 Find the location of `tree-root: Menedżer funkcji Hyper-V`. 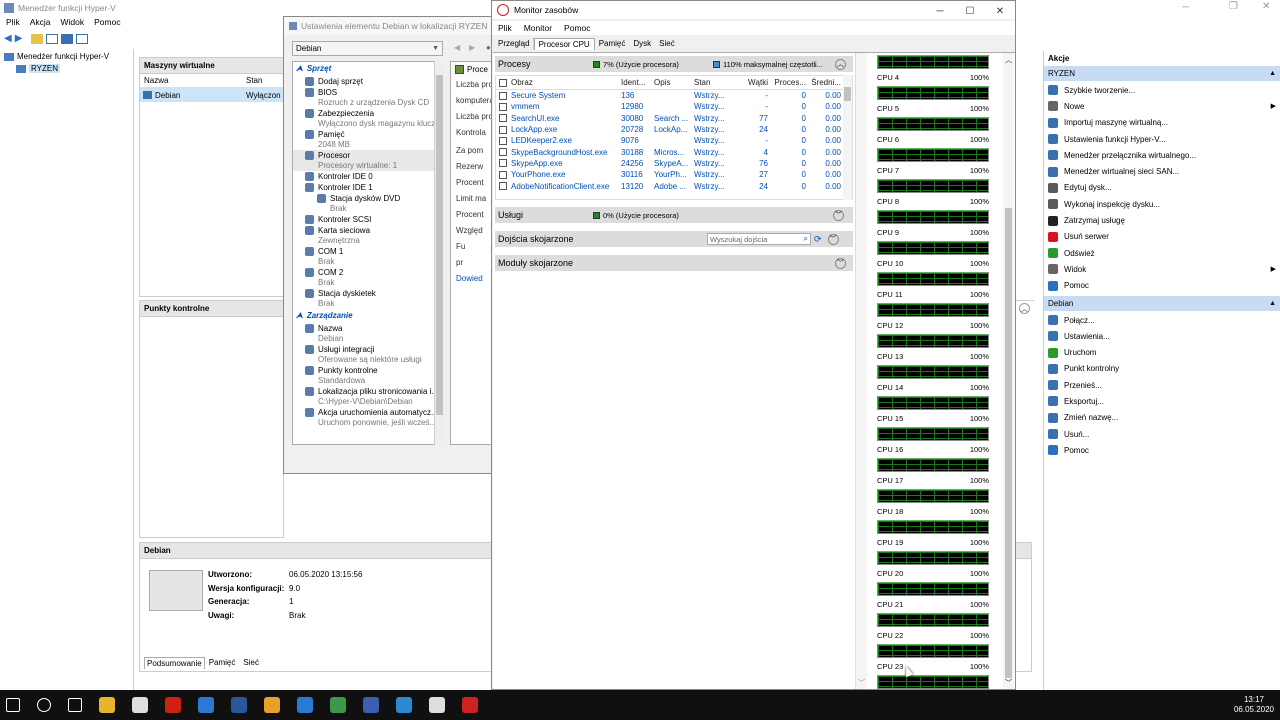

tree-root: Menedżer funkcji Hyper-V is located at coordinates (66, 56).